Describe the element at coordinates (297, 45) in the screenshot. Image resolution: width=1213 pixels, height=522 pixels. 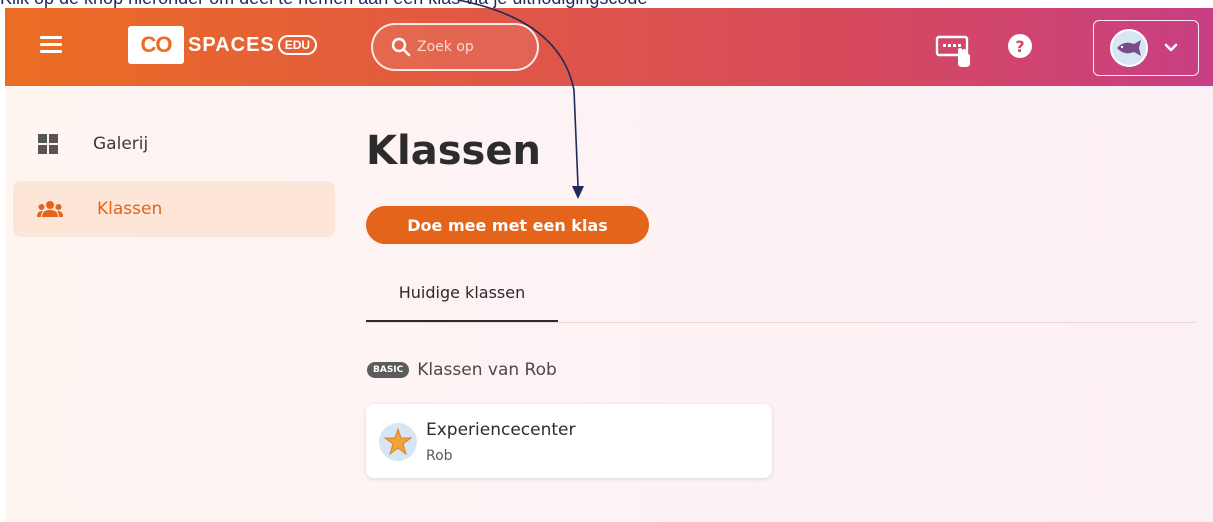
I see `logo-edu: EDU` at that location.